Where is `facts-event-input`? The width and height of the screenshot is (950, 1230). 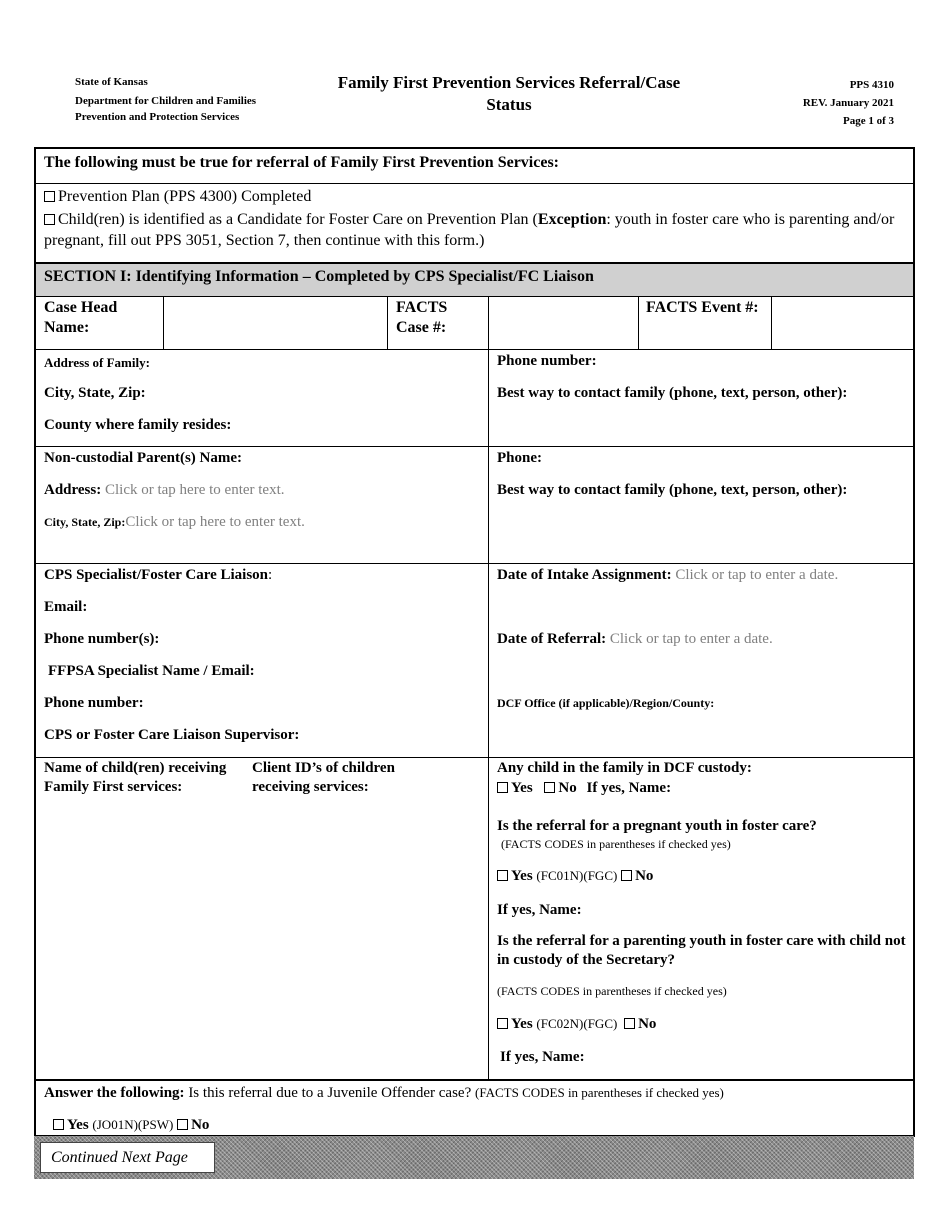 facts-event-input is located at coordinates (843, 323).